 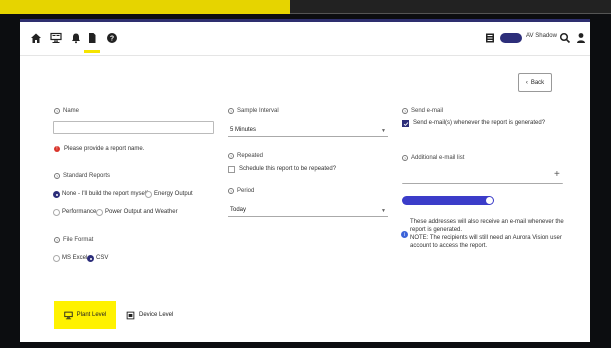 I want to click on radio-none, so click(x=56, y=194).